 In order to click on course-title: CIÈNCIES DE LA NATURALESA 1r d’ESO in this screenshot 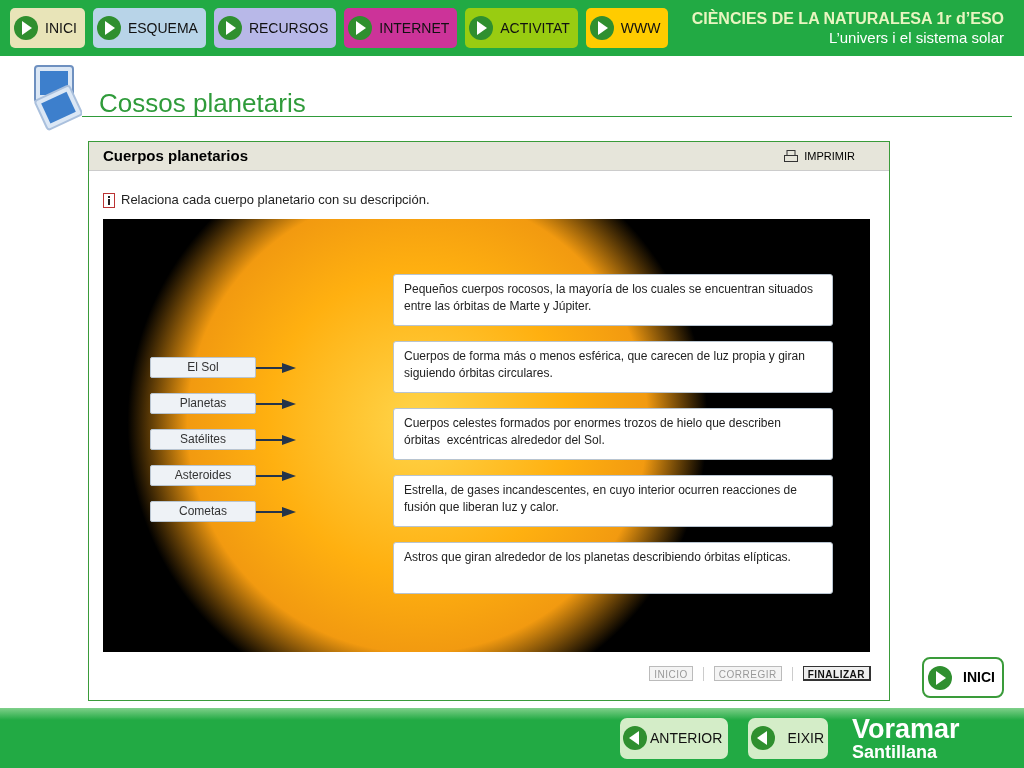, I will do `click(847, 18)`.